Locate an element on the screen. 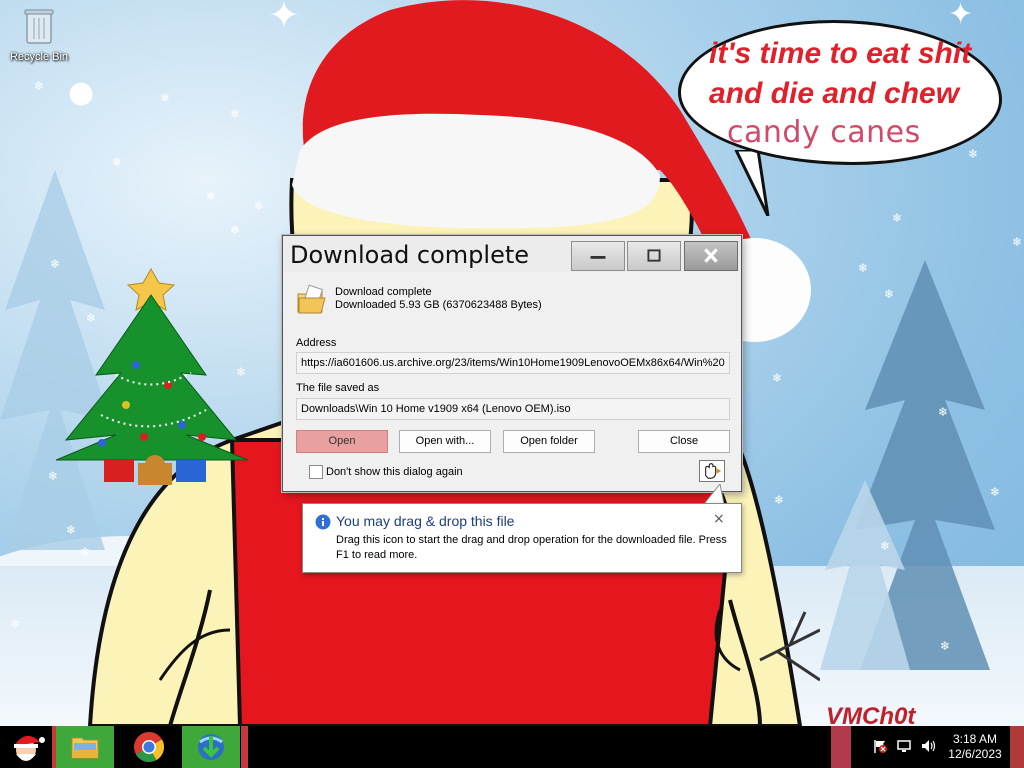 The width and height of the screenshot is (1024, 768). taskbar-idm is located at coordinates (211, 747).